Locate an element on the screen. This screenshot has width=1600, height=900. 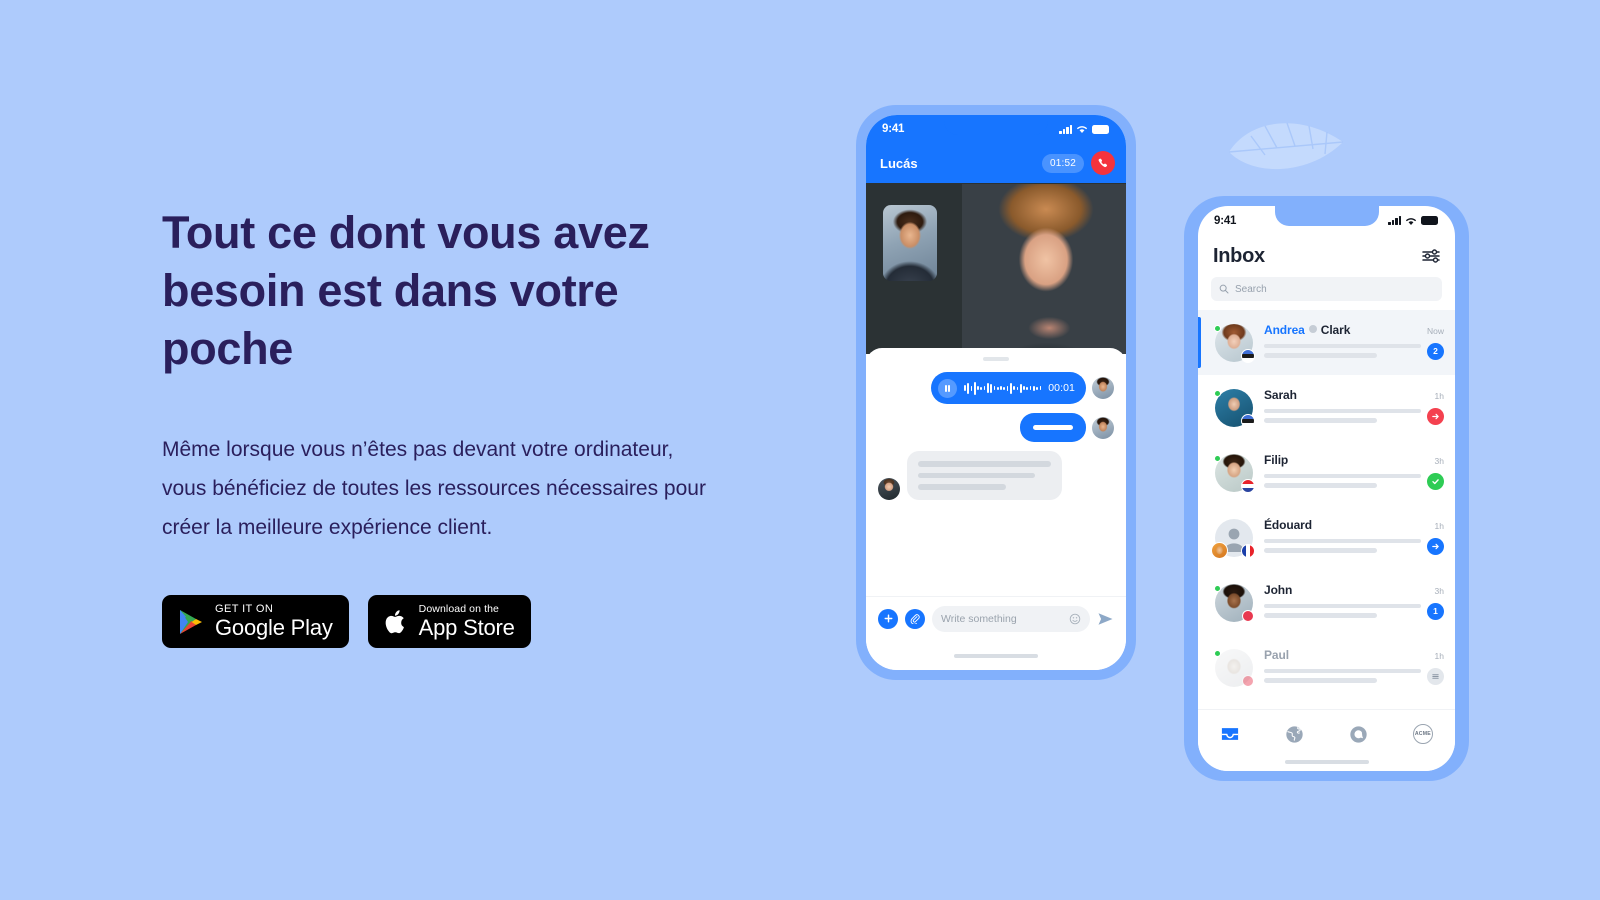
inbox-tray-icon is located at coordinates (1230, 734).